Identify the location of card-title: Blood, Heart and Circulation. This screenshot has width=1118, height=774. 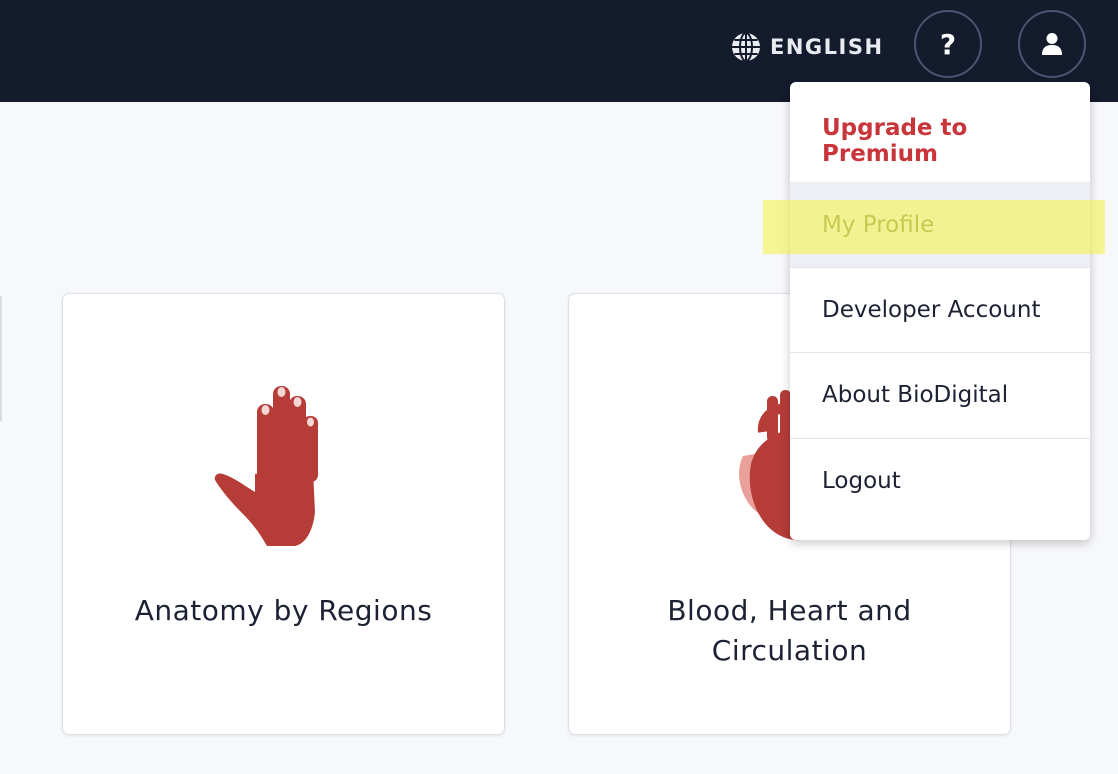
(789, 631).